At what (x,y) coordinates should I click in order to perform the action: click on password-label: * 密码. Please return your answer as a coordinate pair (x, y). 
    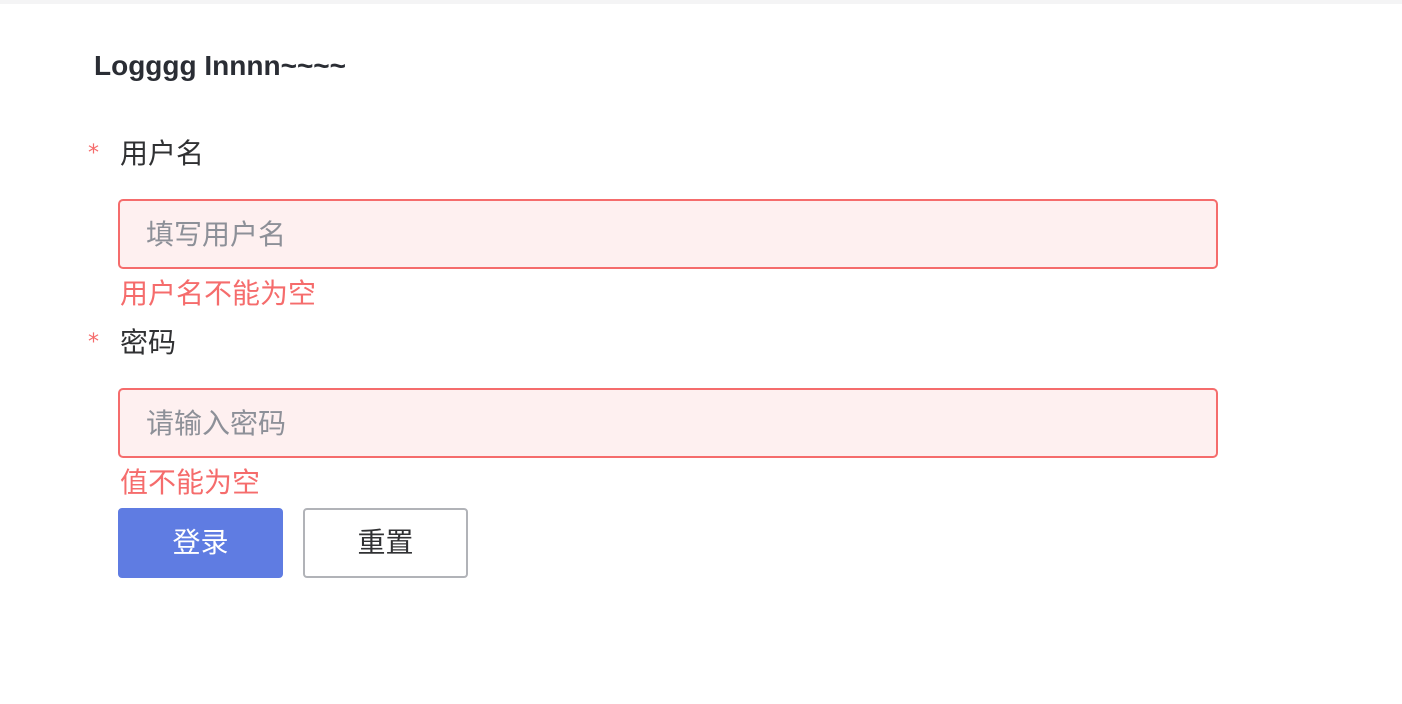
    Looking at the image, I should click on (132, 343).